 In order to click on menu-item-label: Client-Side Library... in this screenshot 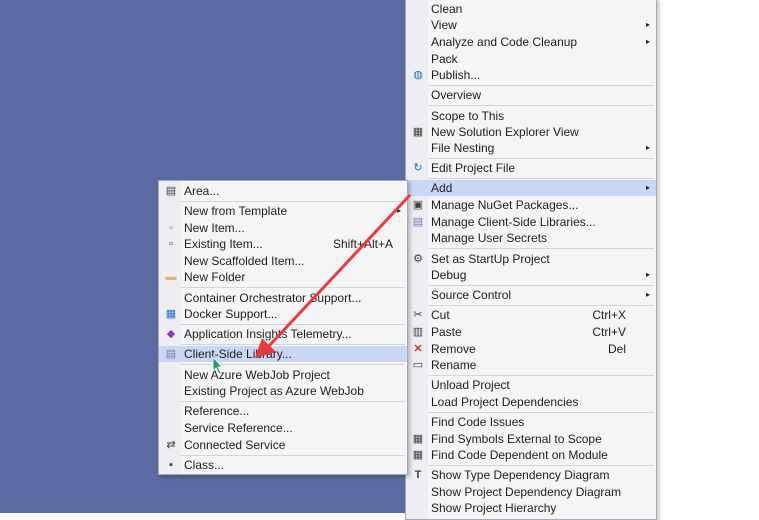, I will do `click(238, 354)`.